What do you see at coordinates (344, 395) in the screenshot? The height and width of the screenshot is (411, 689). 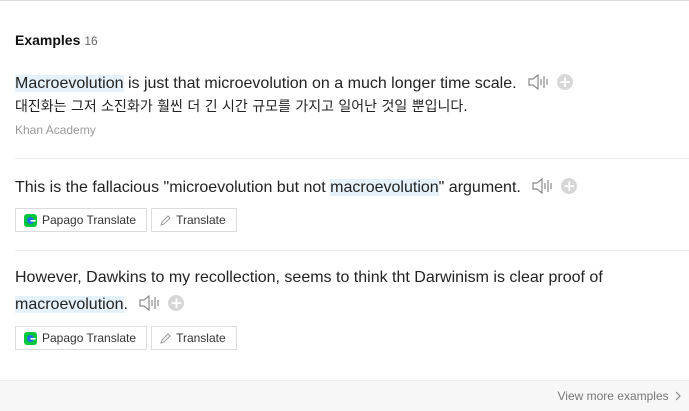 I see `examples-footer: View more examples` at bounding box center [344, 395].